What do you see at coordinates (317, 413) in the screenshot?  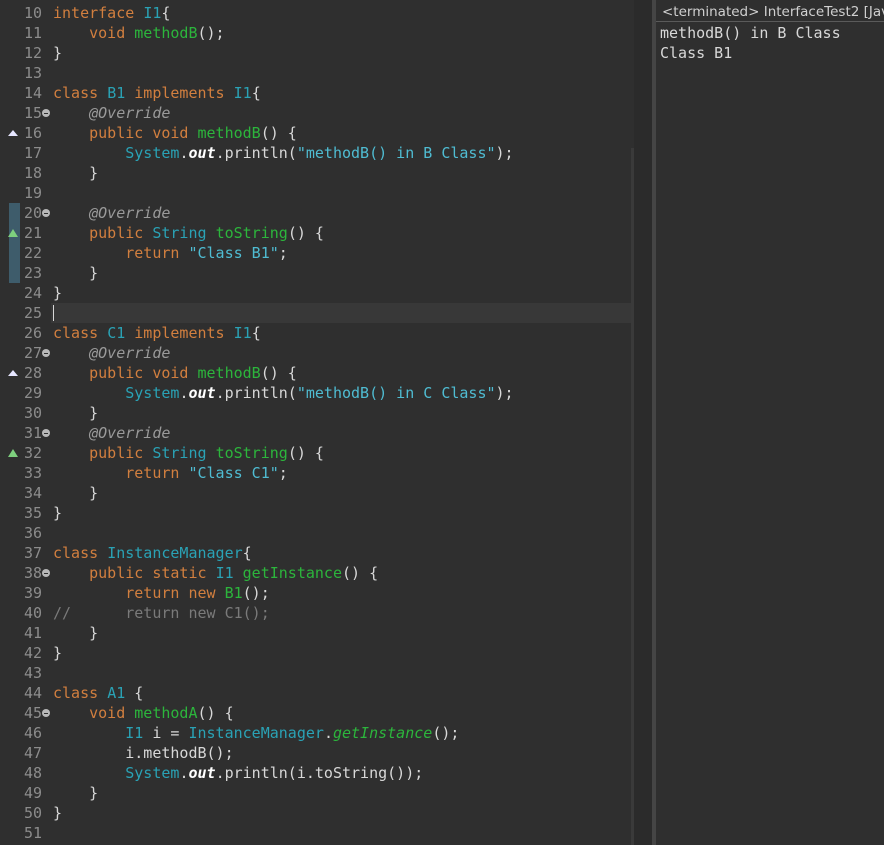 I see `code-line: 30 }` at bounding box center [317, 413].